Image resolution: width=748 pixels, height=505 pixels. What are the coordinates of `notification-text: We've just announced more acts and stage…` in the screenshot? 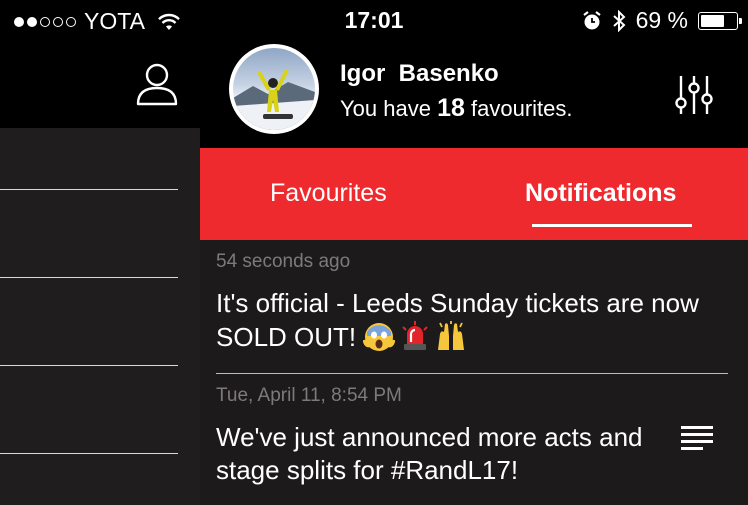 It's located at (429, 453).